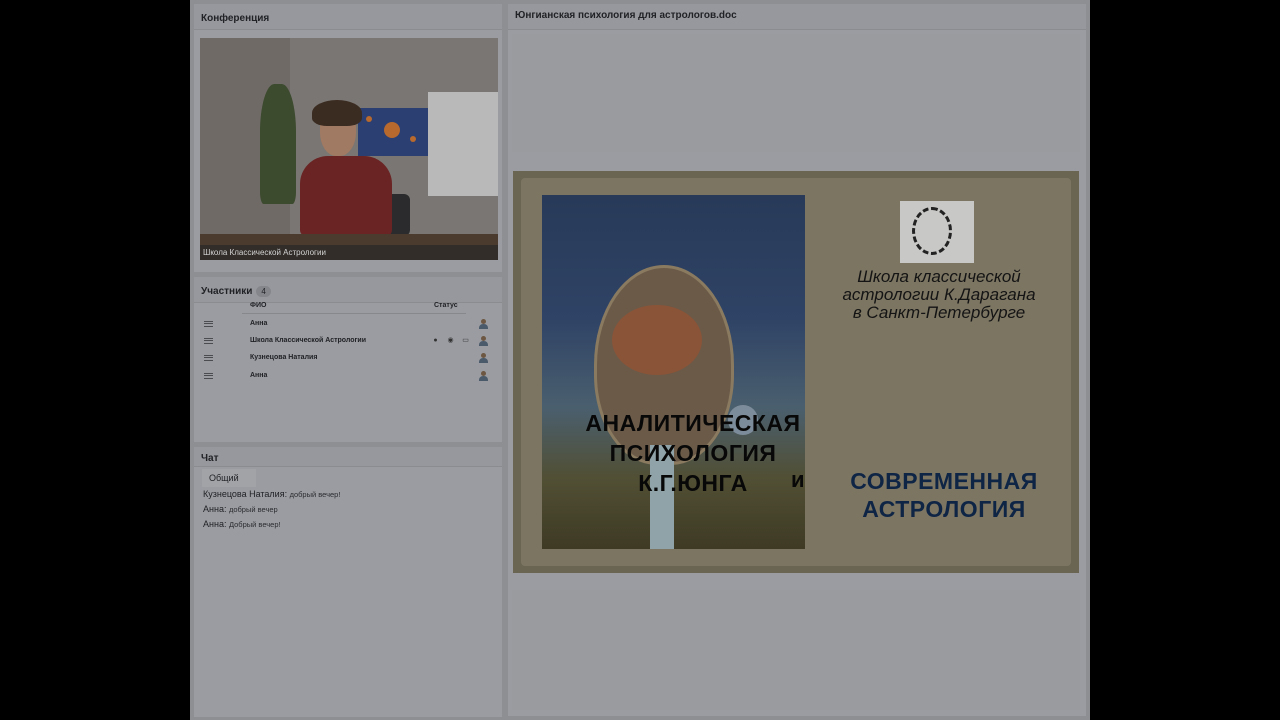 This screenshot has width=1280, height=720. What do you see at coordinates (348, 457) in the screenshot?
I see `chat-title: Чат` at bounding box center [348, 457].